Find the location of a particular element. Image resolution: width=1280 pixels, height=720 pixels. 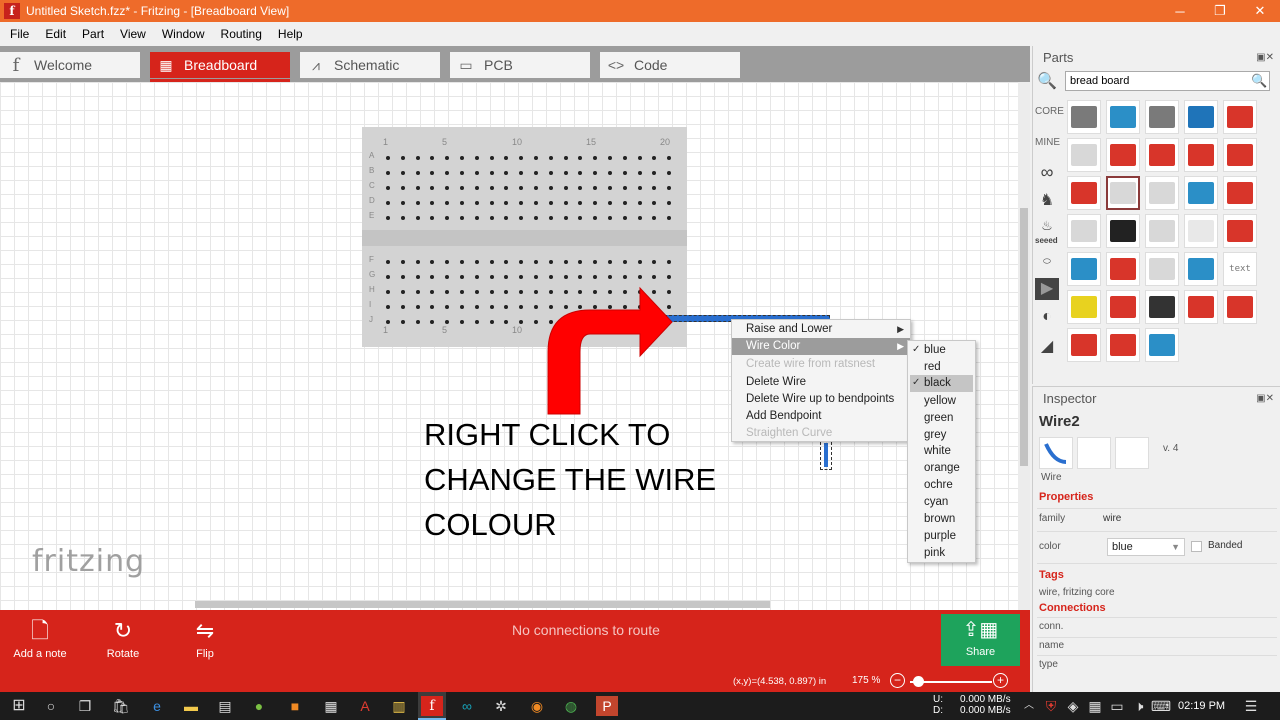

powerpoint-icon: P is located at coordinates (607, 706).